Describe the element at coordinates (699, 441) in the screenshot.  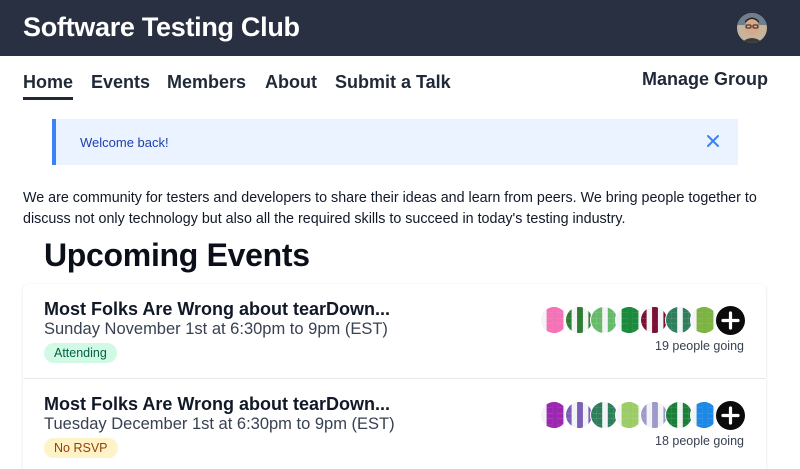
I see `attendee-count: 18 people going` at that location.